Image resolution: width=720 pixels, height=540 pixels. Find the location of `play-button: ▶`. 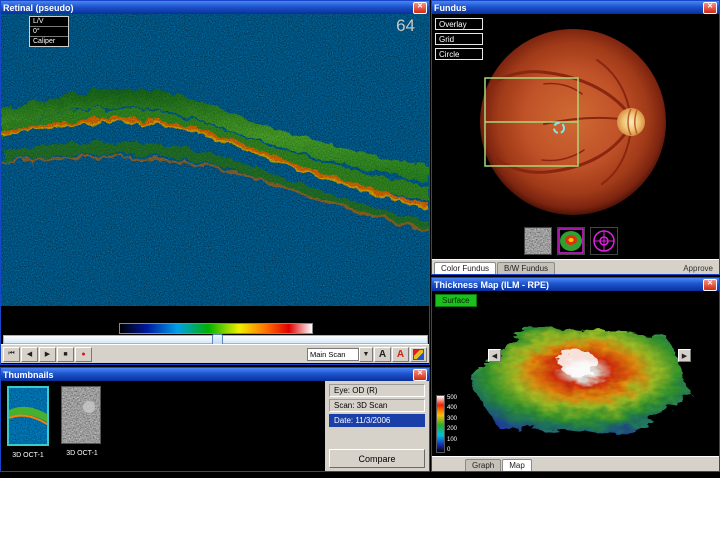

play-button: ▶ is located at coordinates (47, 354).